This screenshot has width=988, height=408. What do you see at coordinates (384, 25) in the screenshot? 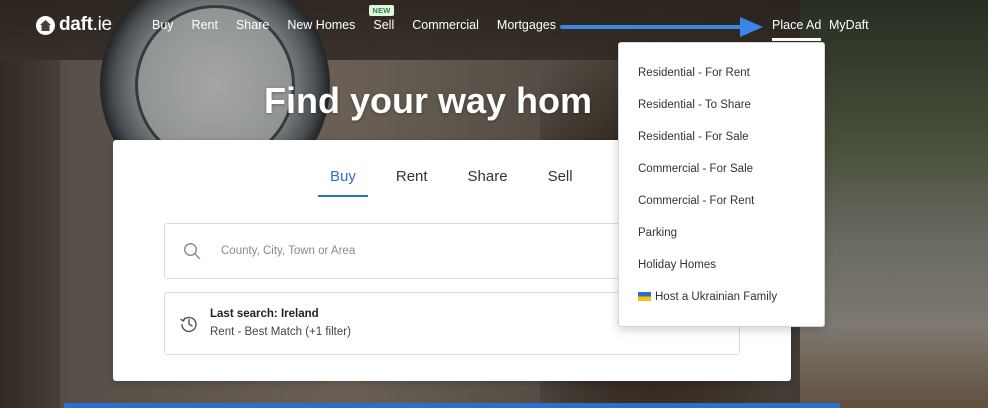
I see `nav-sell-label: Sell` at bounding box center [384, 25].